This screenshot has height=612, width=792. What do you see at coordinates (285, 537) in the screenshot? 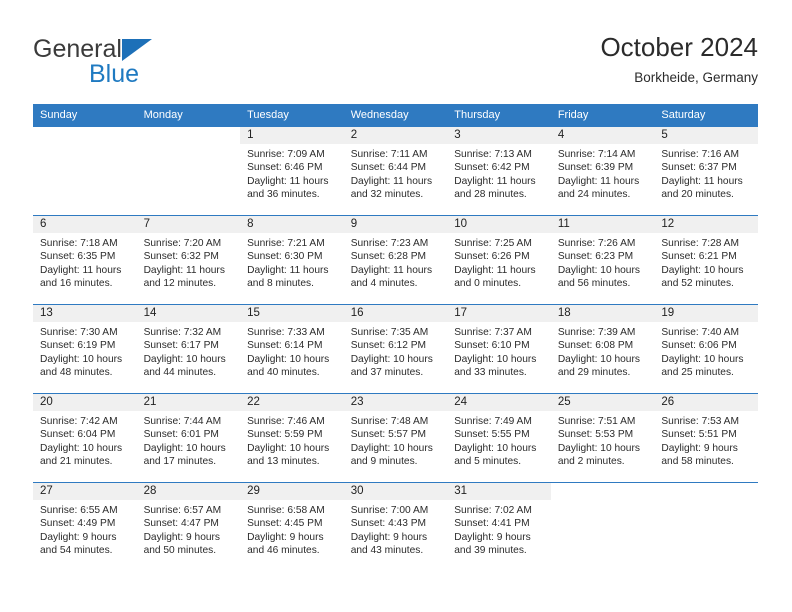
I see `day-daylight-text: Daylight: 9 hours` at bounding box center [285, 537].